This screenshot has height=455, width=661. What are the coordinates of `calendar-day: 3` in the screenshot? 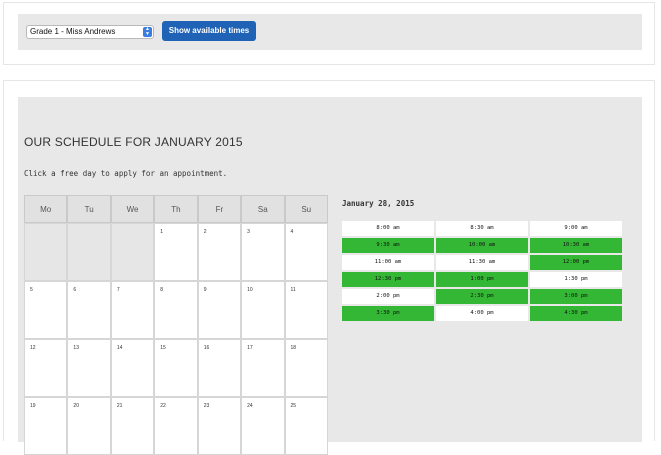 It's located at (263, 252).